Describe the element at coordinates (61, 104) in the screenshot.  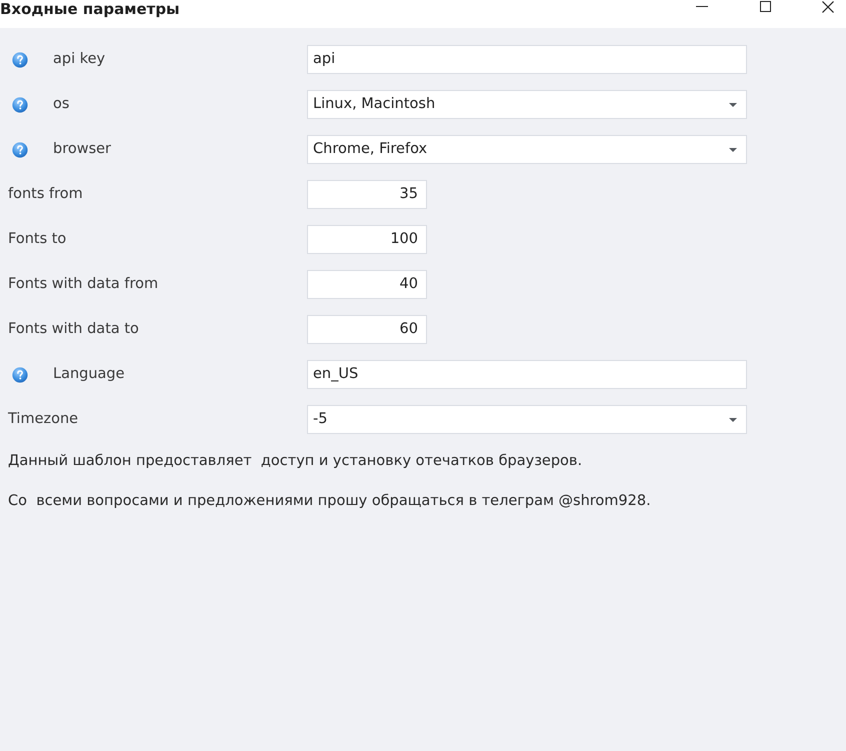
I see `field-label: os` at that location.